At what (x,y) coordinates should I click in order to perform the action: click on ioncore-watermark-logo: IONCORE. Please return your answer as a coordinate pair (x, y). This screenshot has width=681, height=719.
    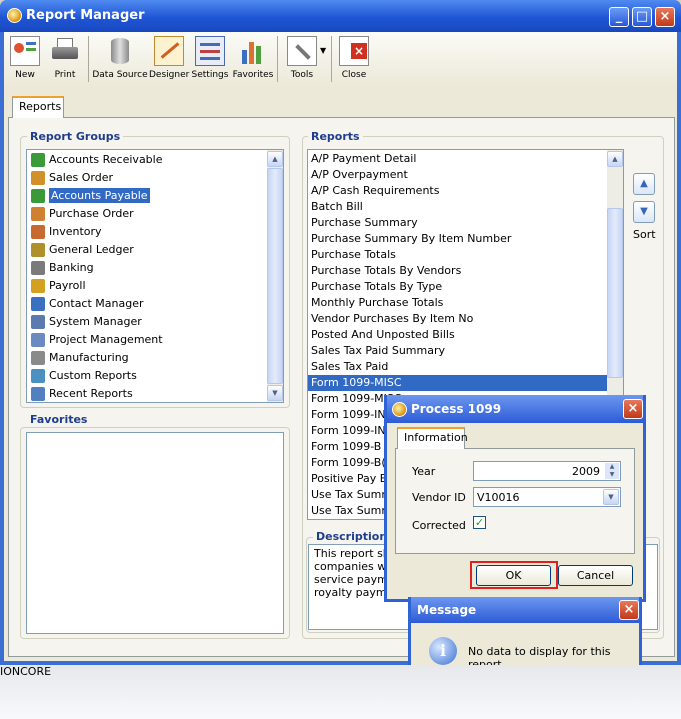
    Looking at the image, I should click on (26, 671).